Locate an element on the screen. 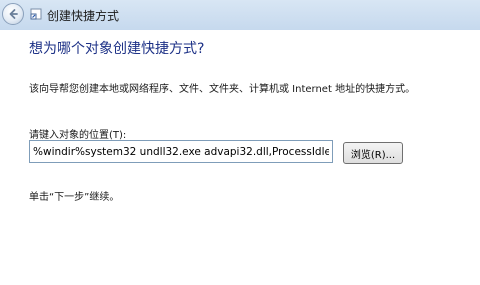 Image resolution: width=480 pixels, height=285 pixels. window-title: 创建快捷方式 is located at coordinates (83, 16).